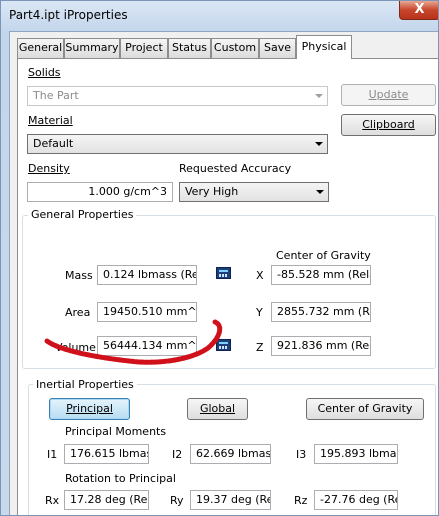 The width and height of the screenshot is (439, 516). I want to click on ry-label: Ry, so click(177, 500).